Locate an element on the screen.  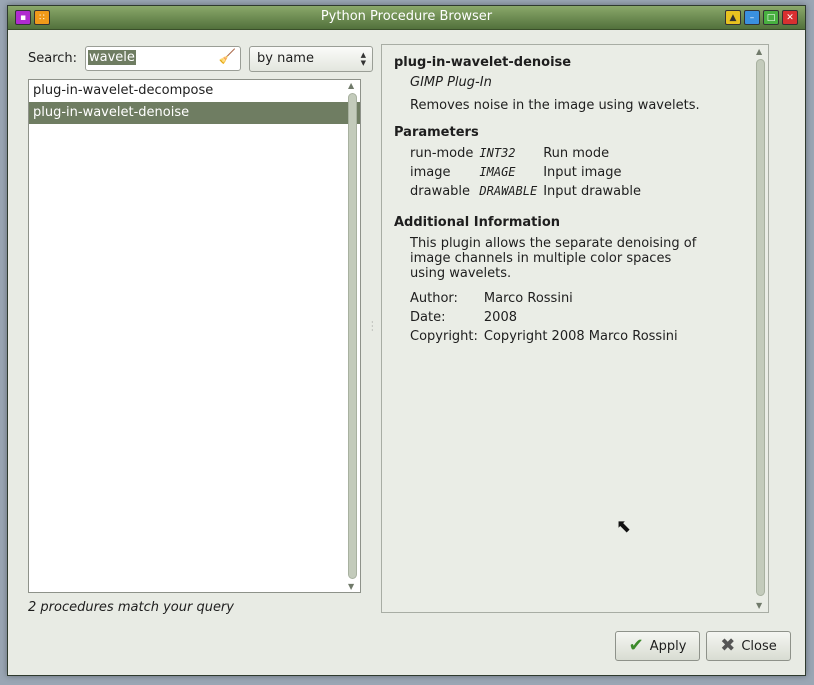
parameter-row: image IMAGE Input image is located at coordinates (528, 174).